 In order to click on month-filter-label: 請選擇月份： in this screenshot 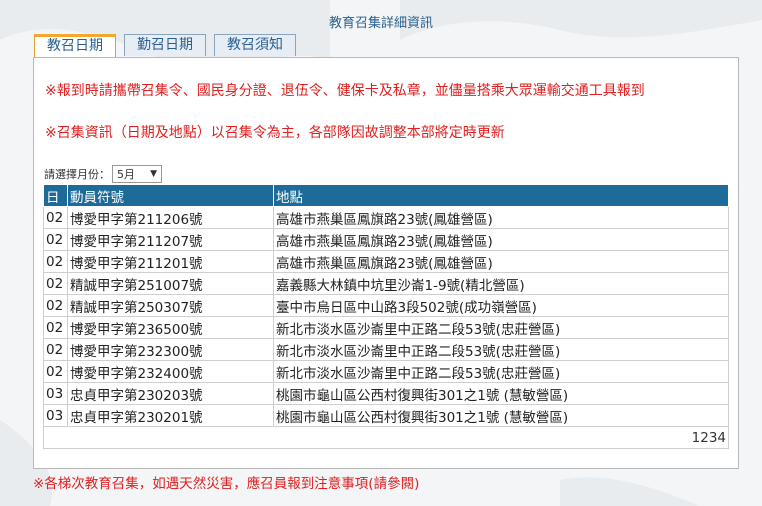, I will do `click(77, 174)`.